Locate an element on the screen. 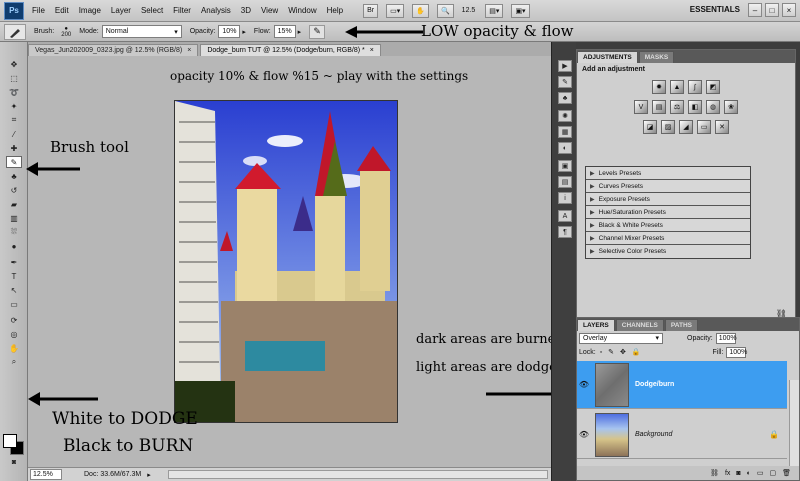 The width and height of the screenshot is (800, 481). styles-panel-icon: ◐ is located at coordinates (565, 148).